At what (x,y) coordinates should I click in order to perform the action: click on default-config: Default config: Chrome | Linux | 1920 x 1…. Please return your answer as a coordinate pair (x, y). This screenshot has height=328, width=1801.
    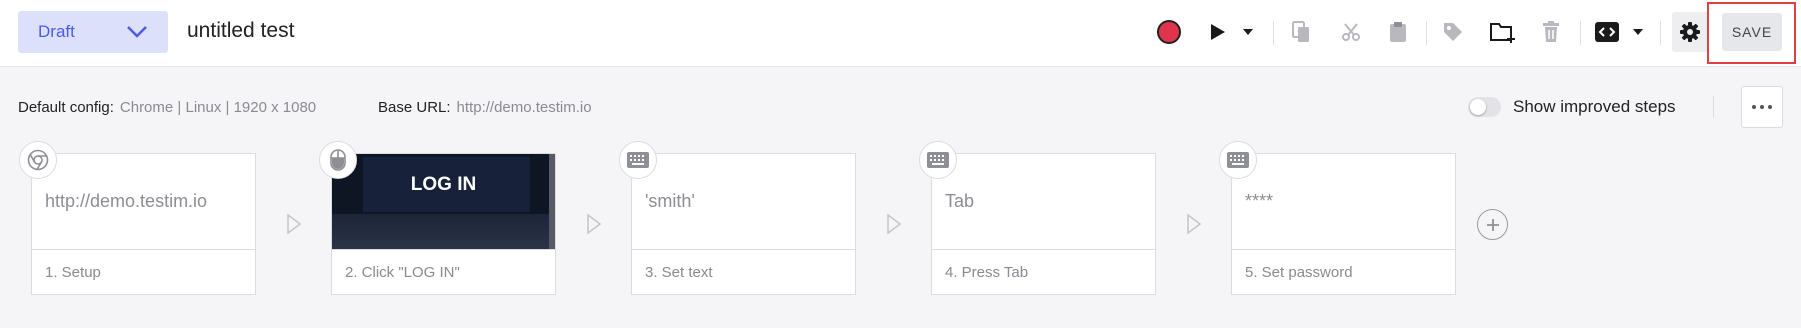
    Looking at the image, I should click on (167, 107).